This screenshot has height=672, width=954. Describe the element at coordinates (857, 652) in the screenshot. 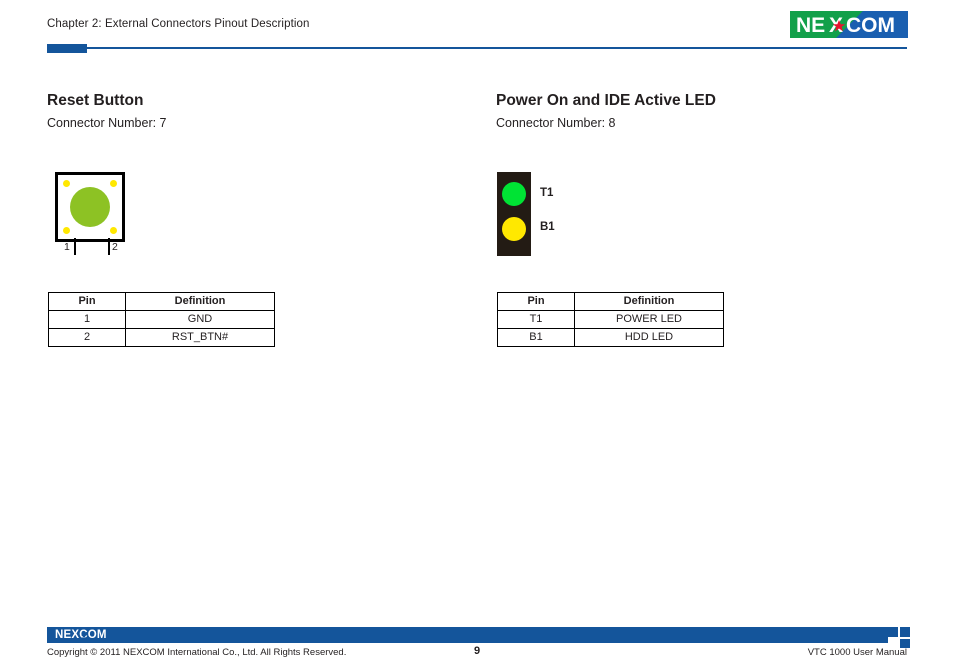

I see `footer-manual-title: VTC 1000 User Manual` at that location.